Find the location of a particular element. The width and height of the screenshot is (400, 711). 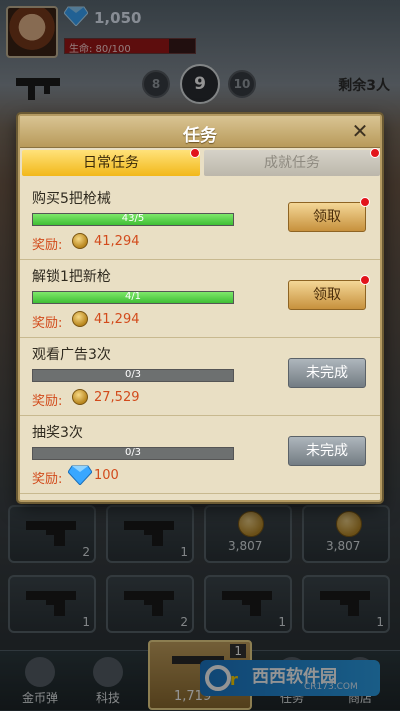

task-name: 解锁1把新枪 is located at coordinates (71, 277).